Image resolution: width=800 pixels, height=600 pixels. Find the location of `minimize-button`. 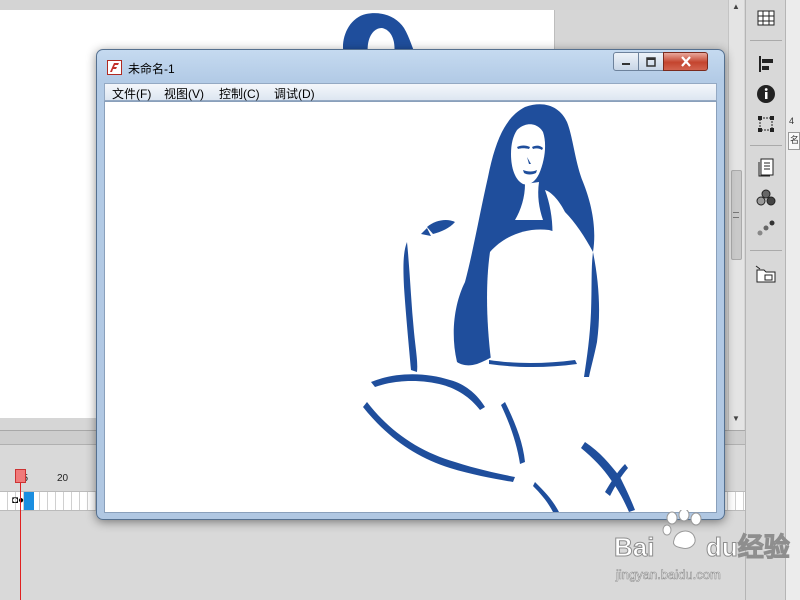

minimize-button is located at coordinates (626, 61).